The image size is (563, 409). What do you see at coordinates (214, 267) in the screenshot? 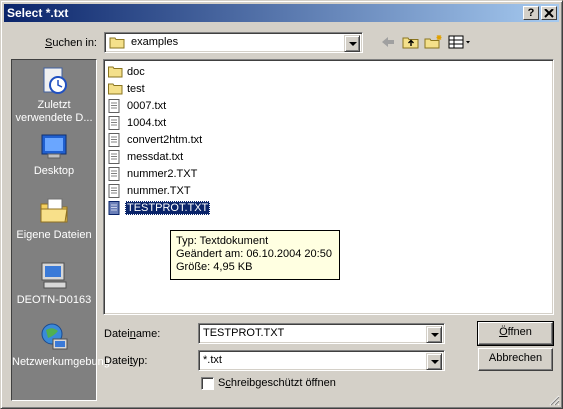
I see `tooltip-size: Größe: 4,95 KB` at bounding box center [214, 267].